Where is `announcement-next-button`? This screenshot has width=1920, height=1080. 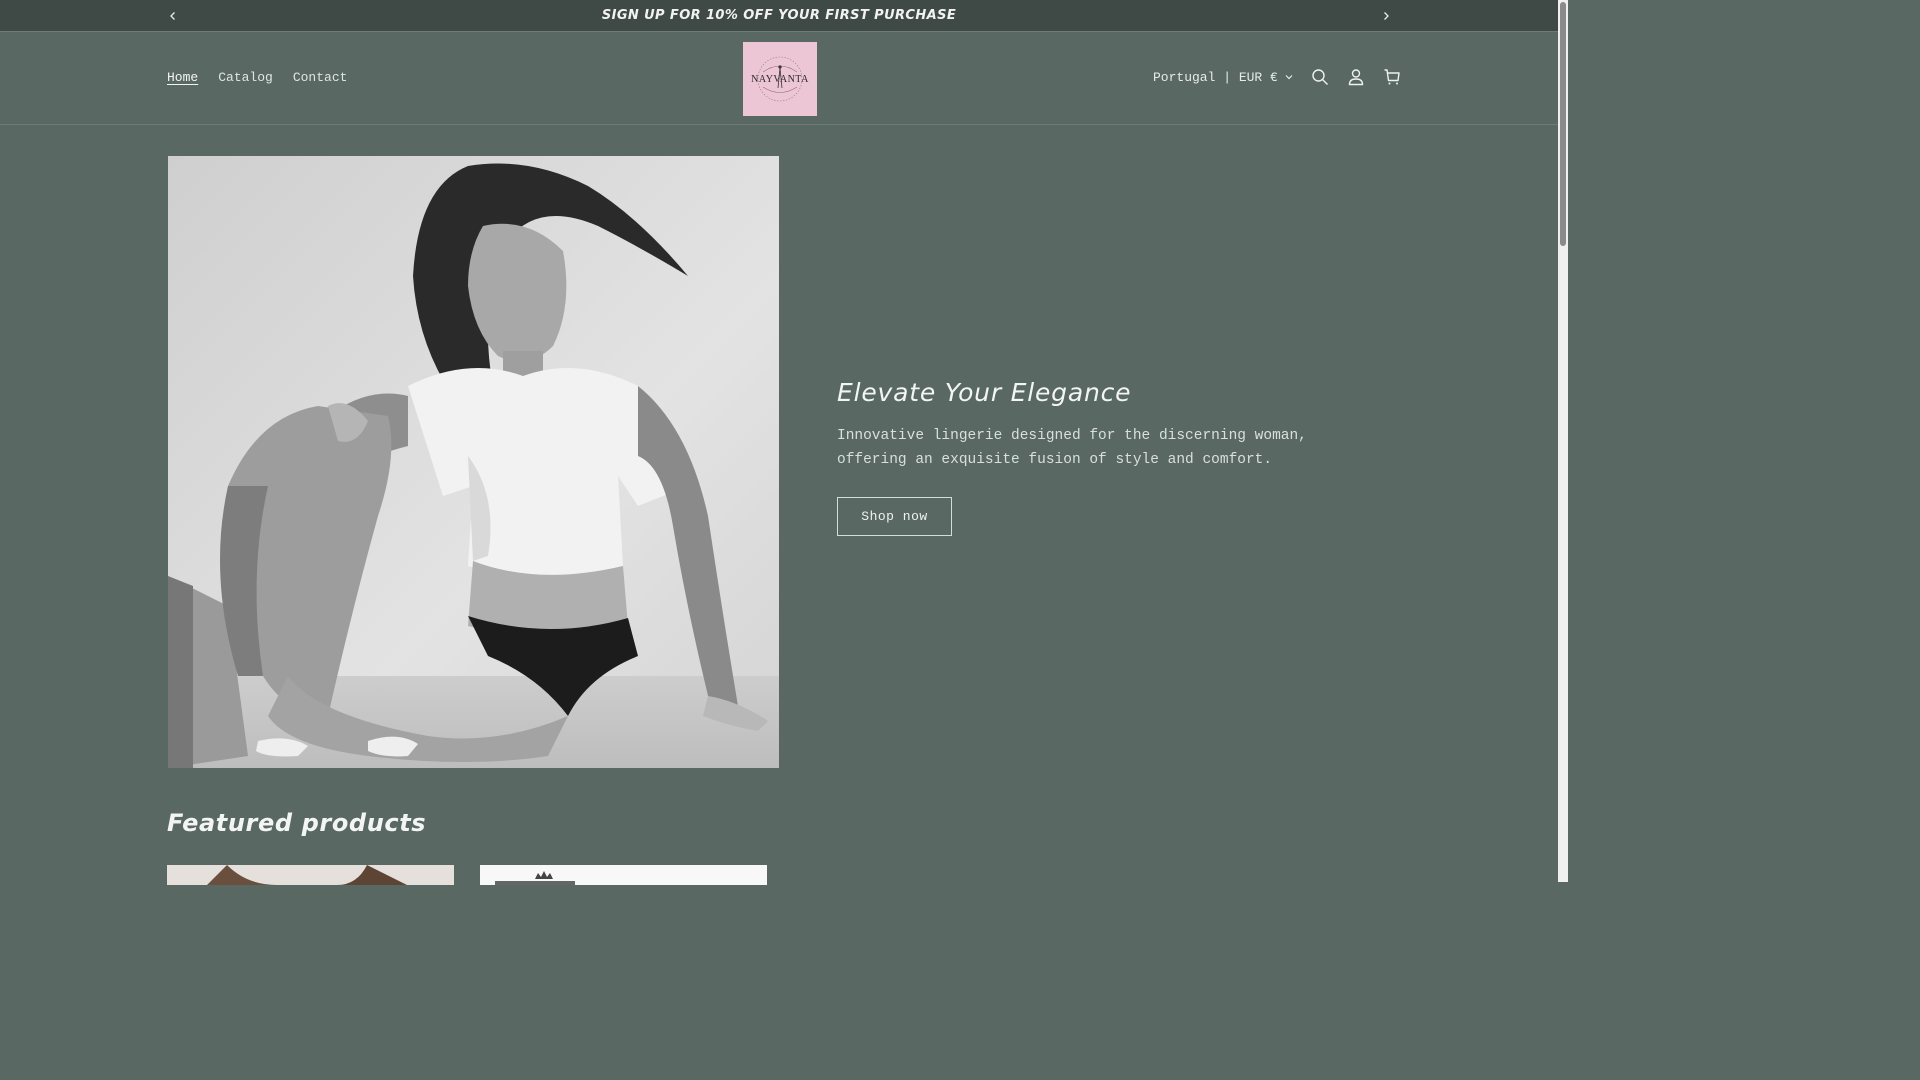
announcement-next-button is located at coordinates (1386, 16).